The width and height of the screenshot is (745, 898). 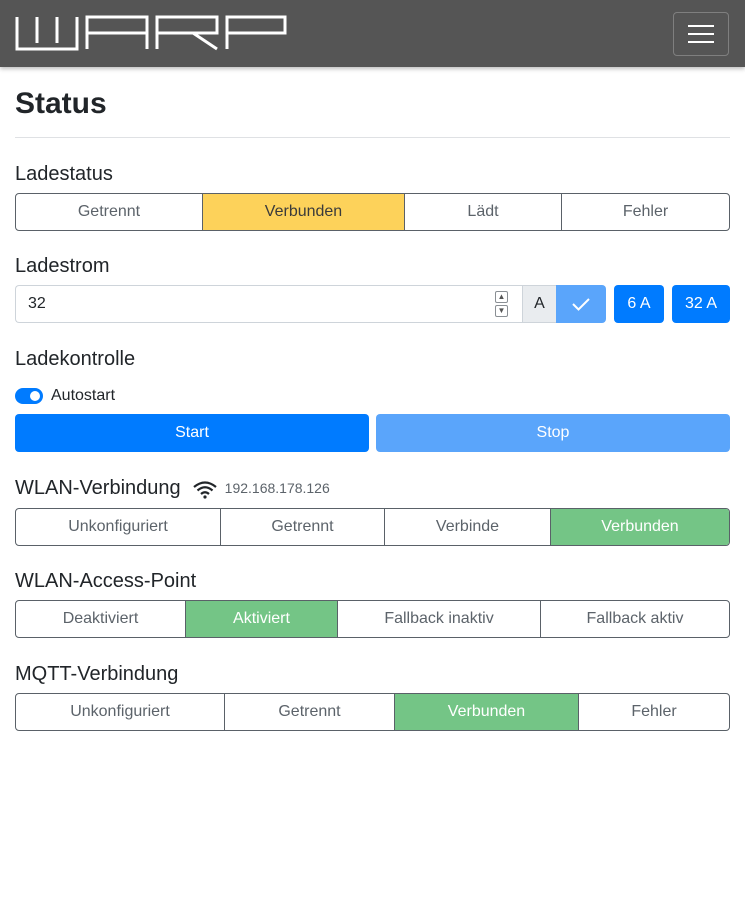 What do you see at coordinates (204, 489) in the screenshot?
I see `wifi-icon` at bounding box center [204, 489].